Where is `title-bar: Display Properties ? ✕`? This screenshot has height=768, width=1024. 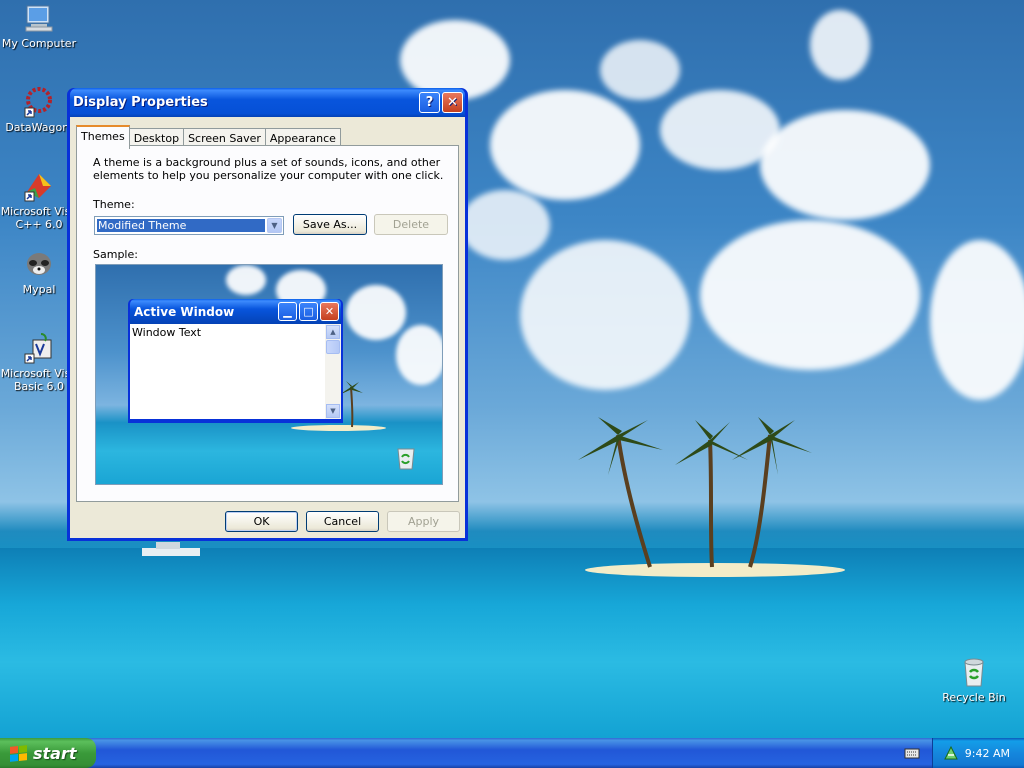
title-bar: Display Properties ? ✕ is located at coordinates (267, 102).